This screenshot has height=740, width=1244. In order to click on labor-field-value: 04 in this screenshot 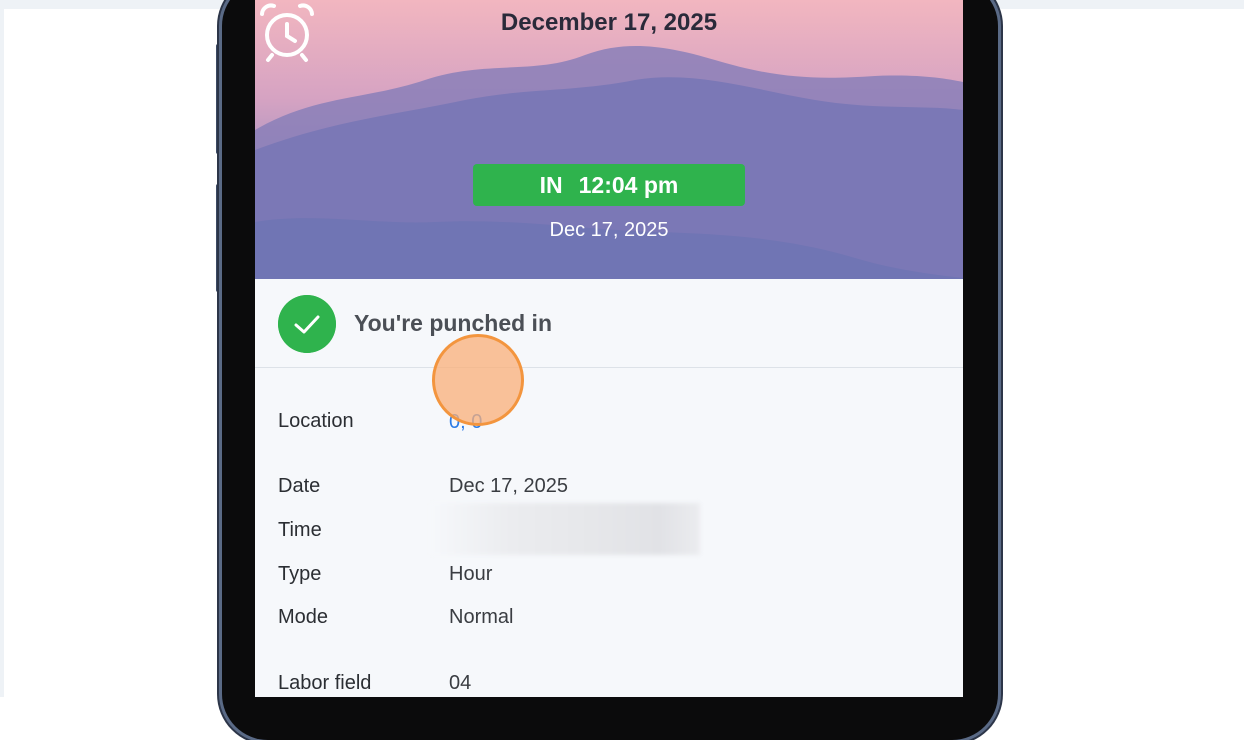, I will do `click(460, 683)`.